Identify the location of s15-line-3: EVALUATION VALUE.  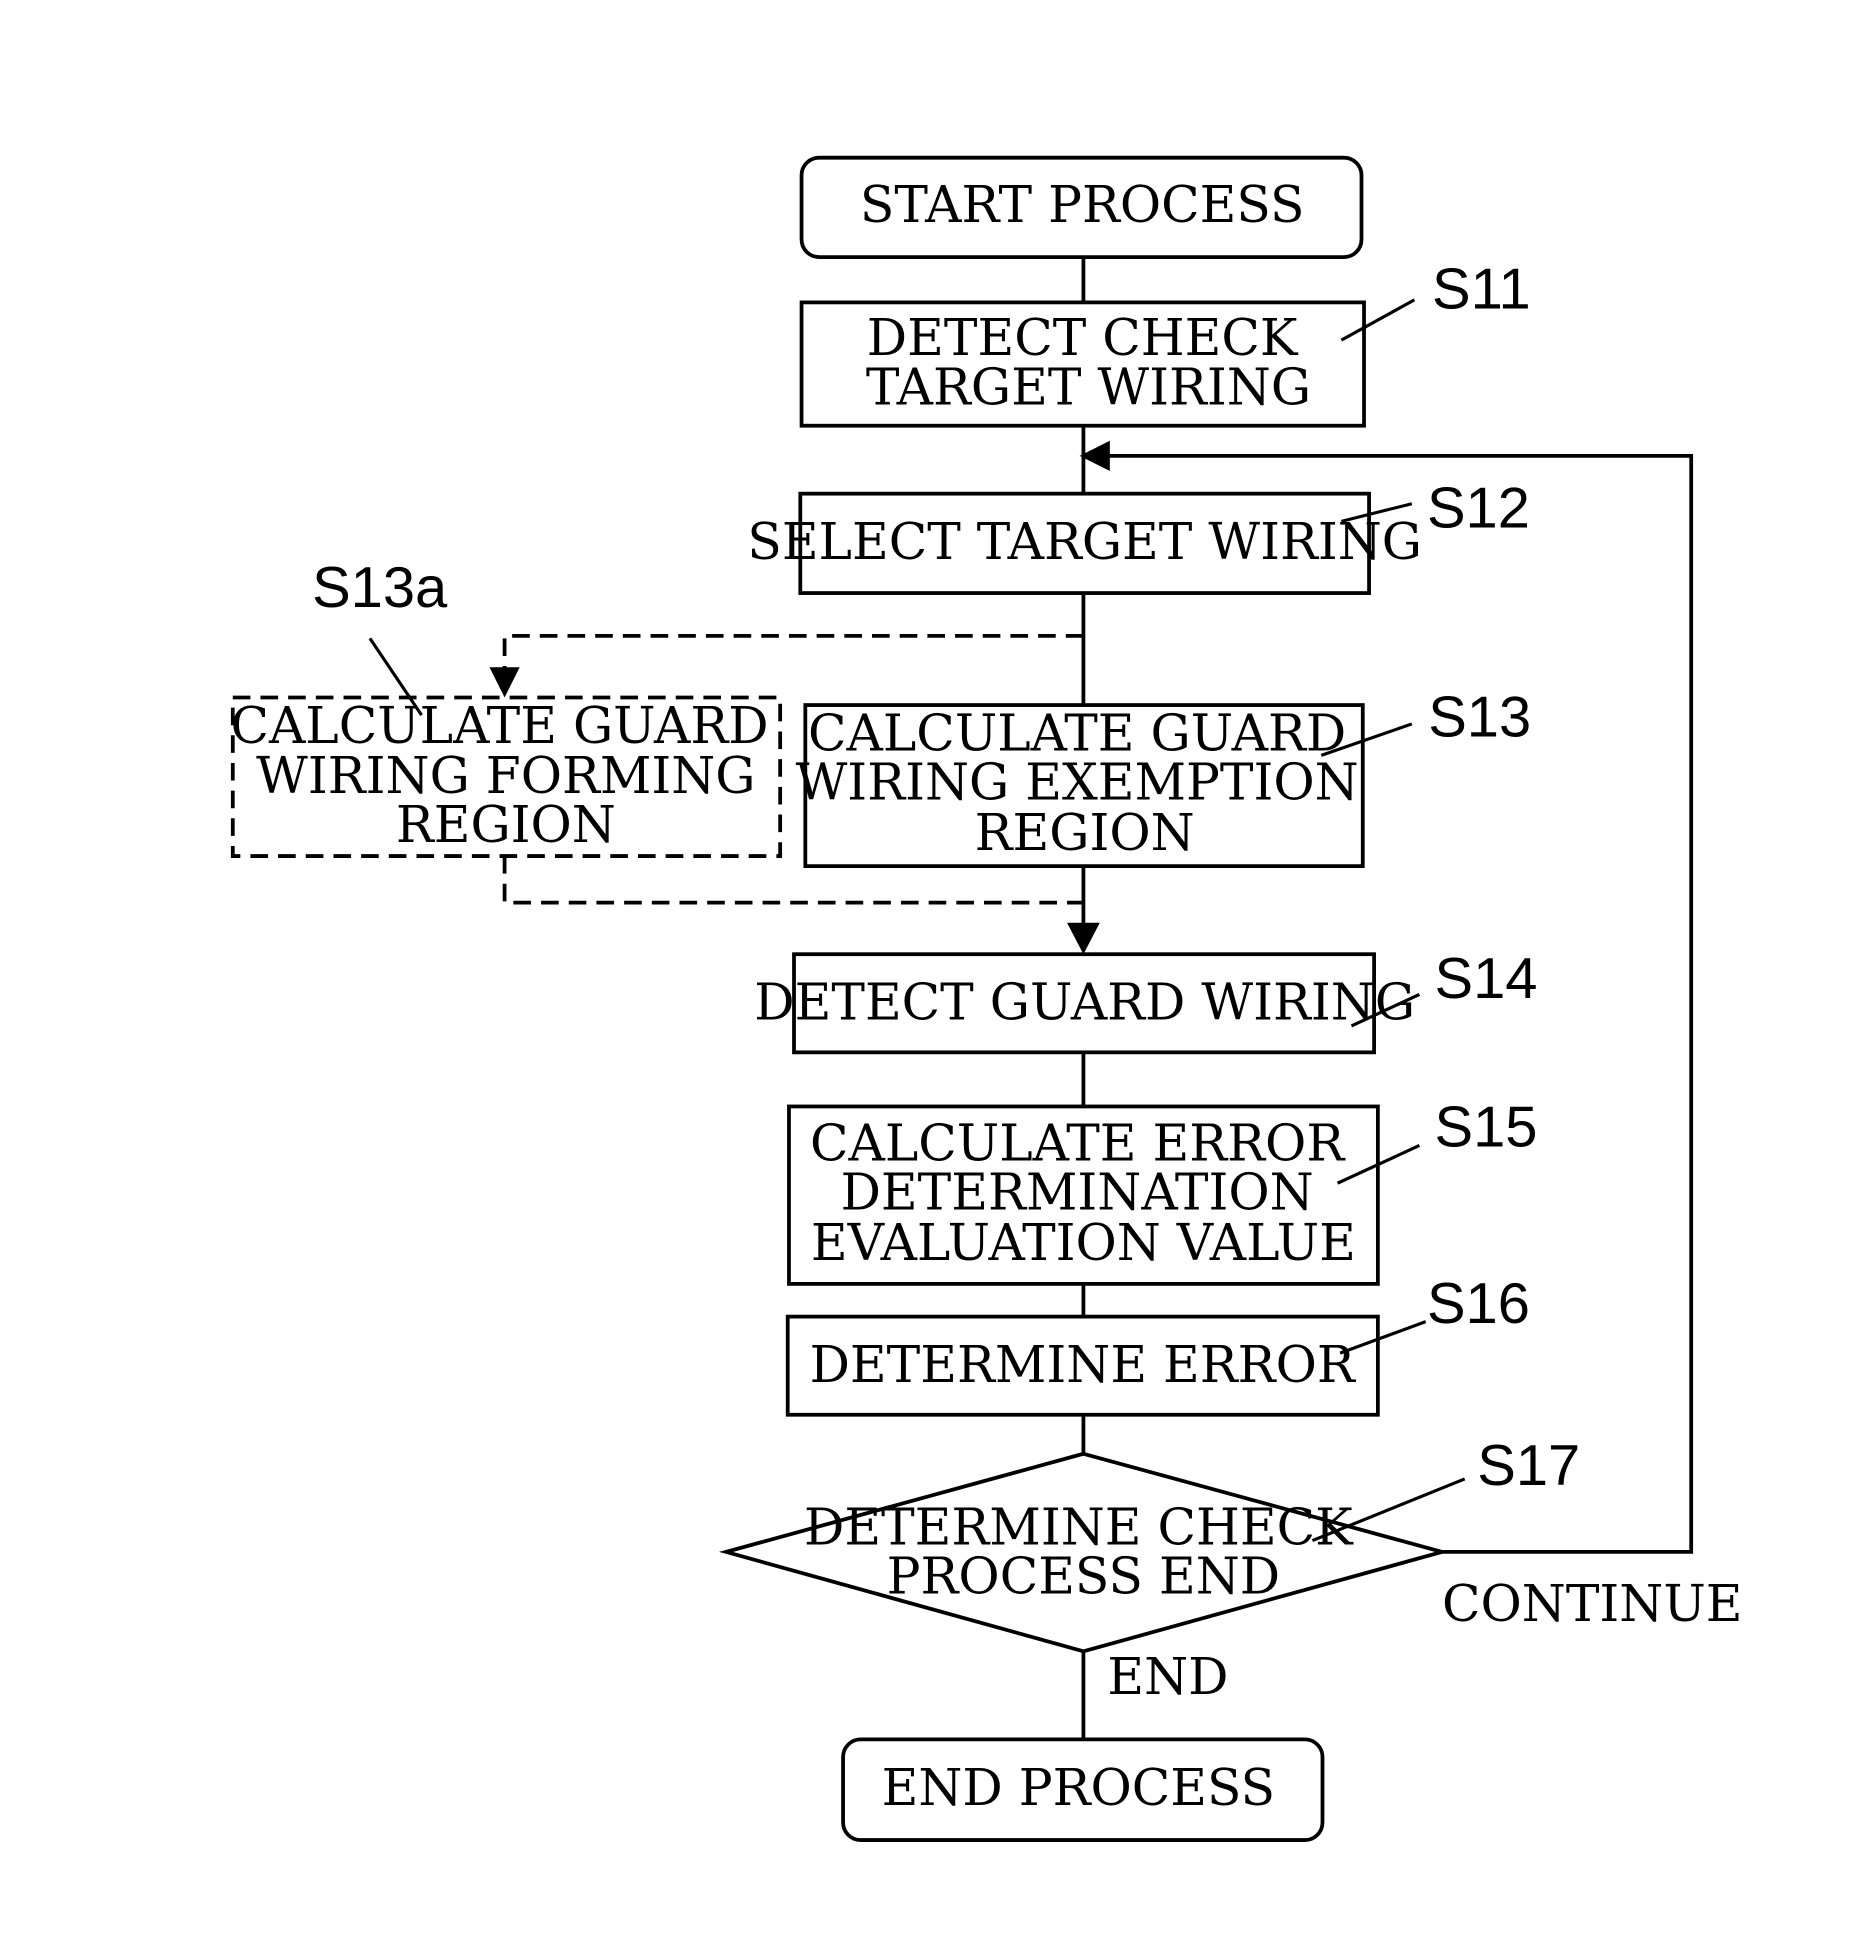
(1083, 1242).